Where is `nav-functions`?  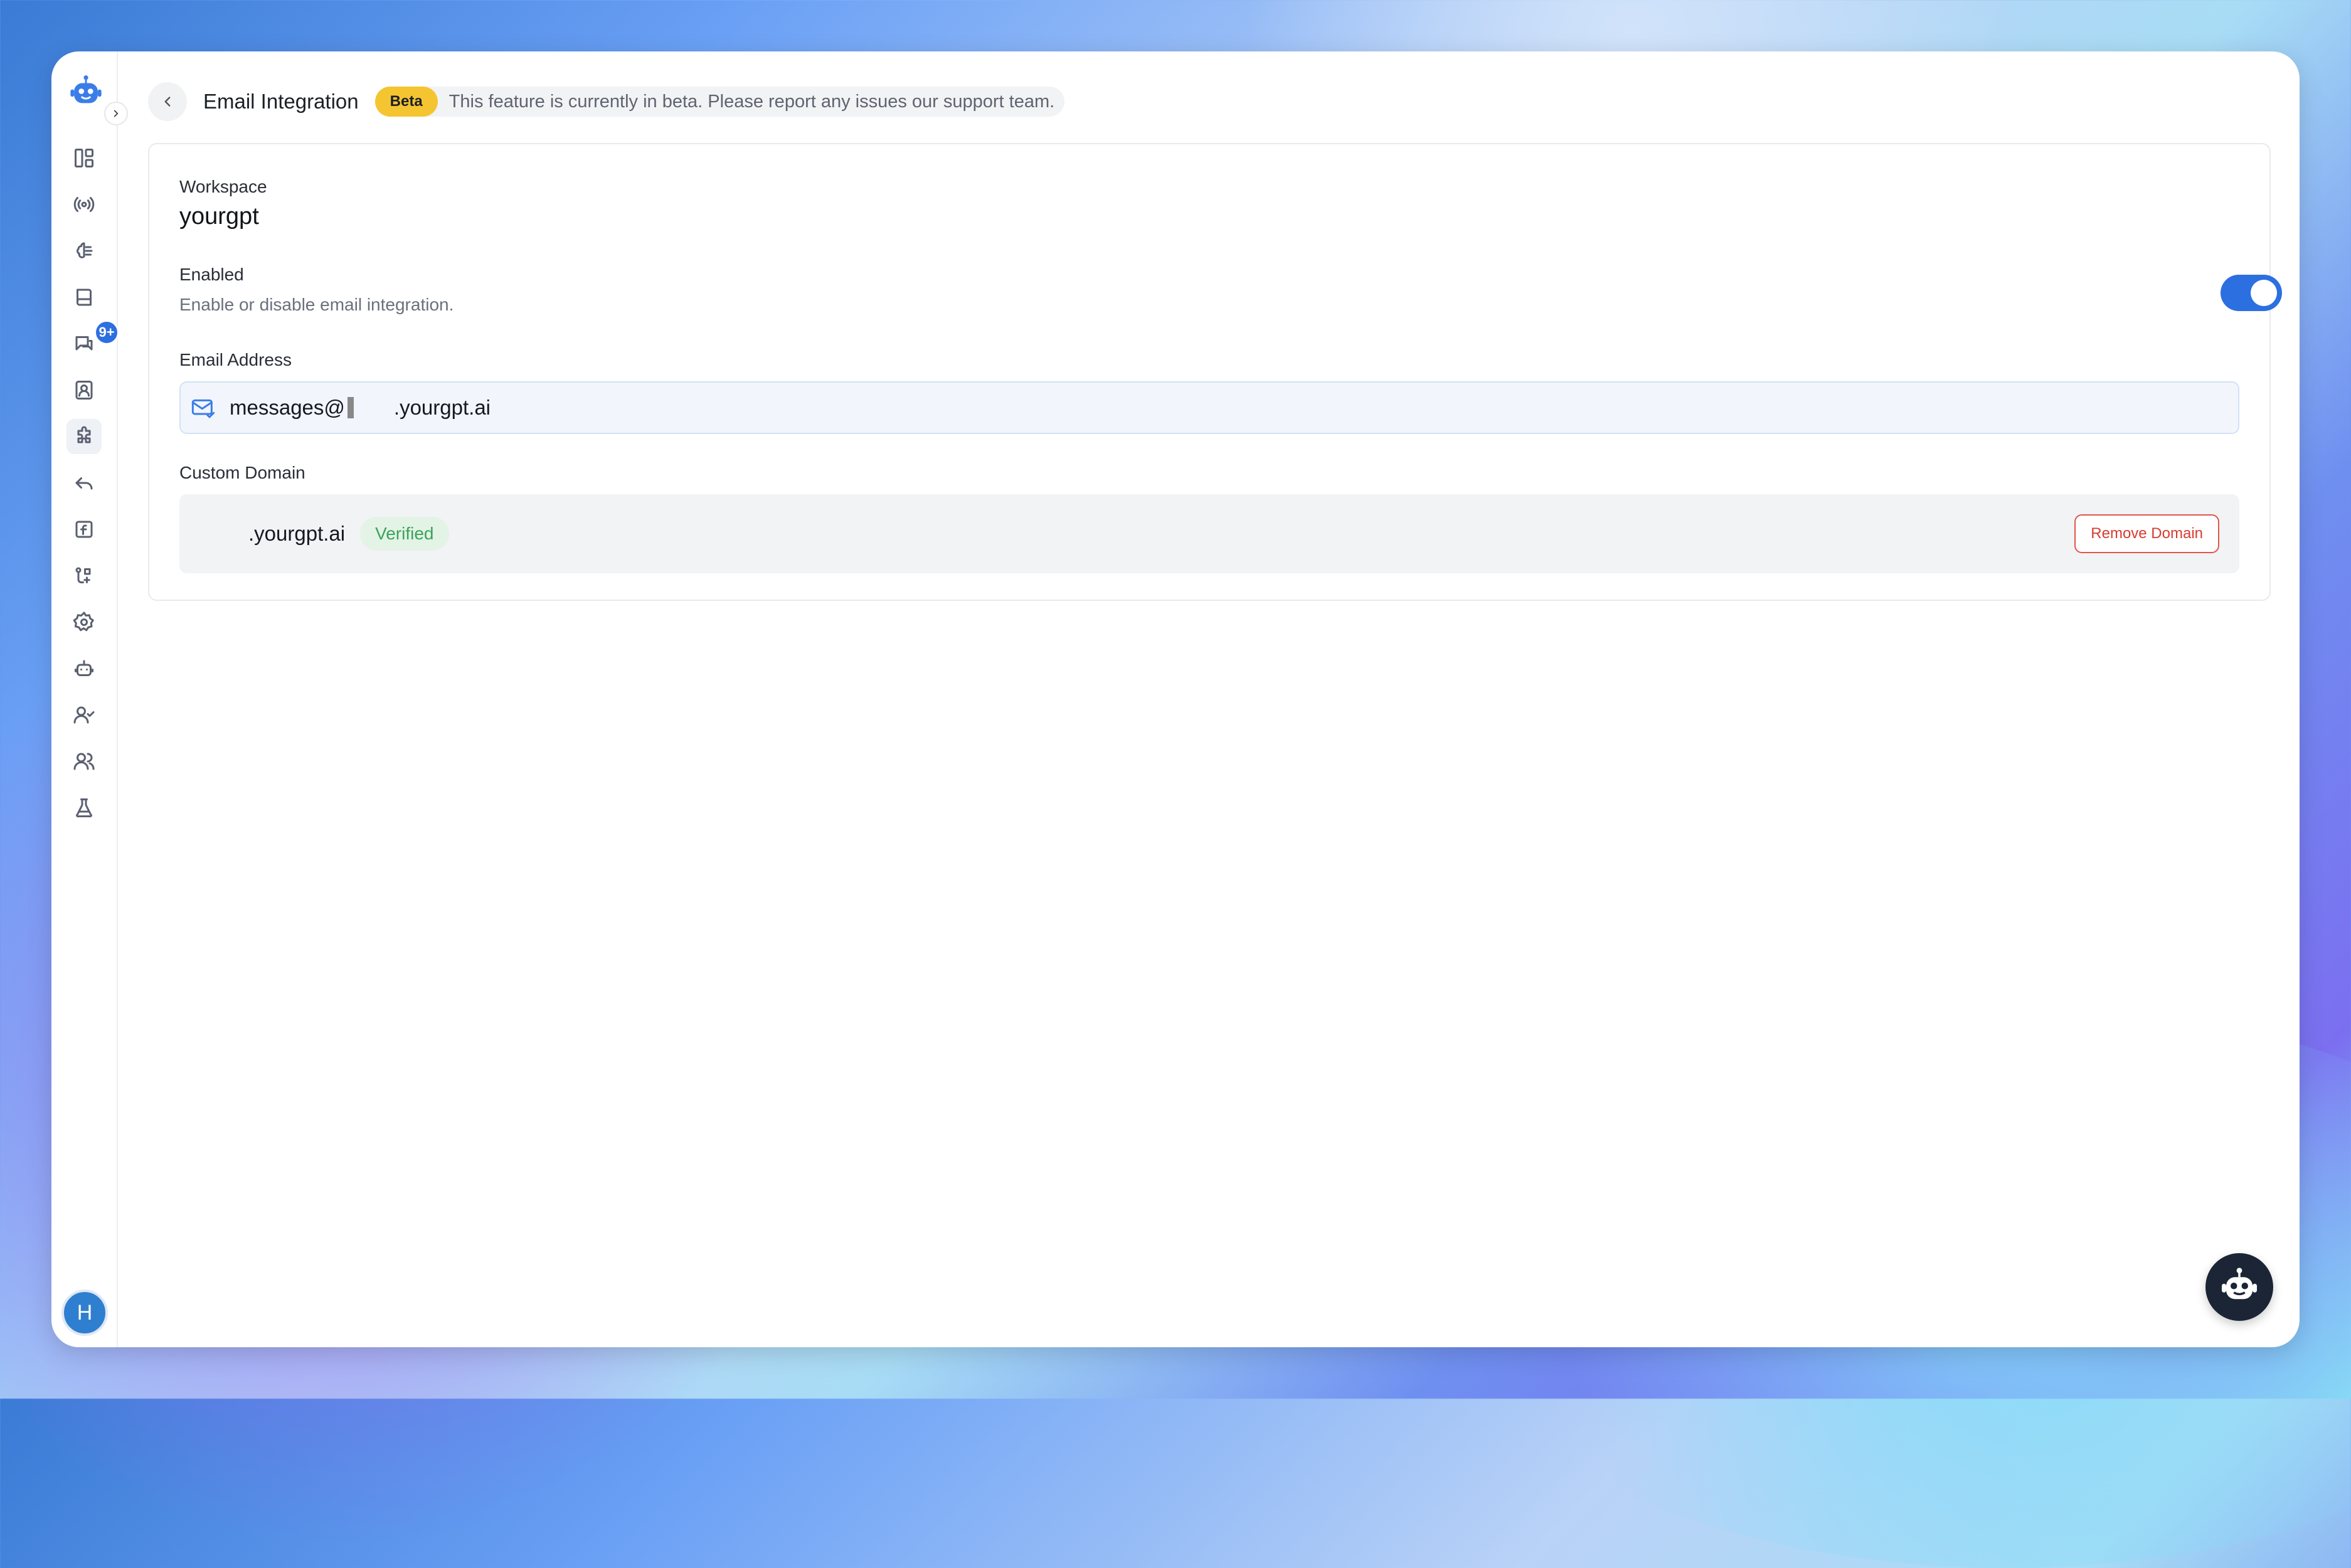 nav-functions is located at coordinates (84, 529).